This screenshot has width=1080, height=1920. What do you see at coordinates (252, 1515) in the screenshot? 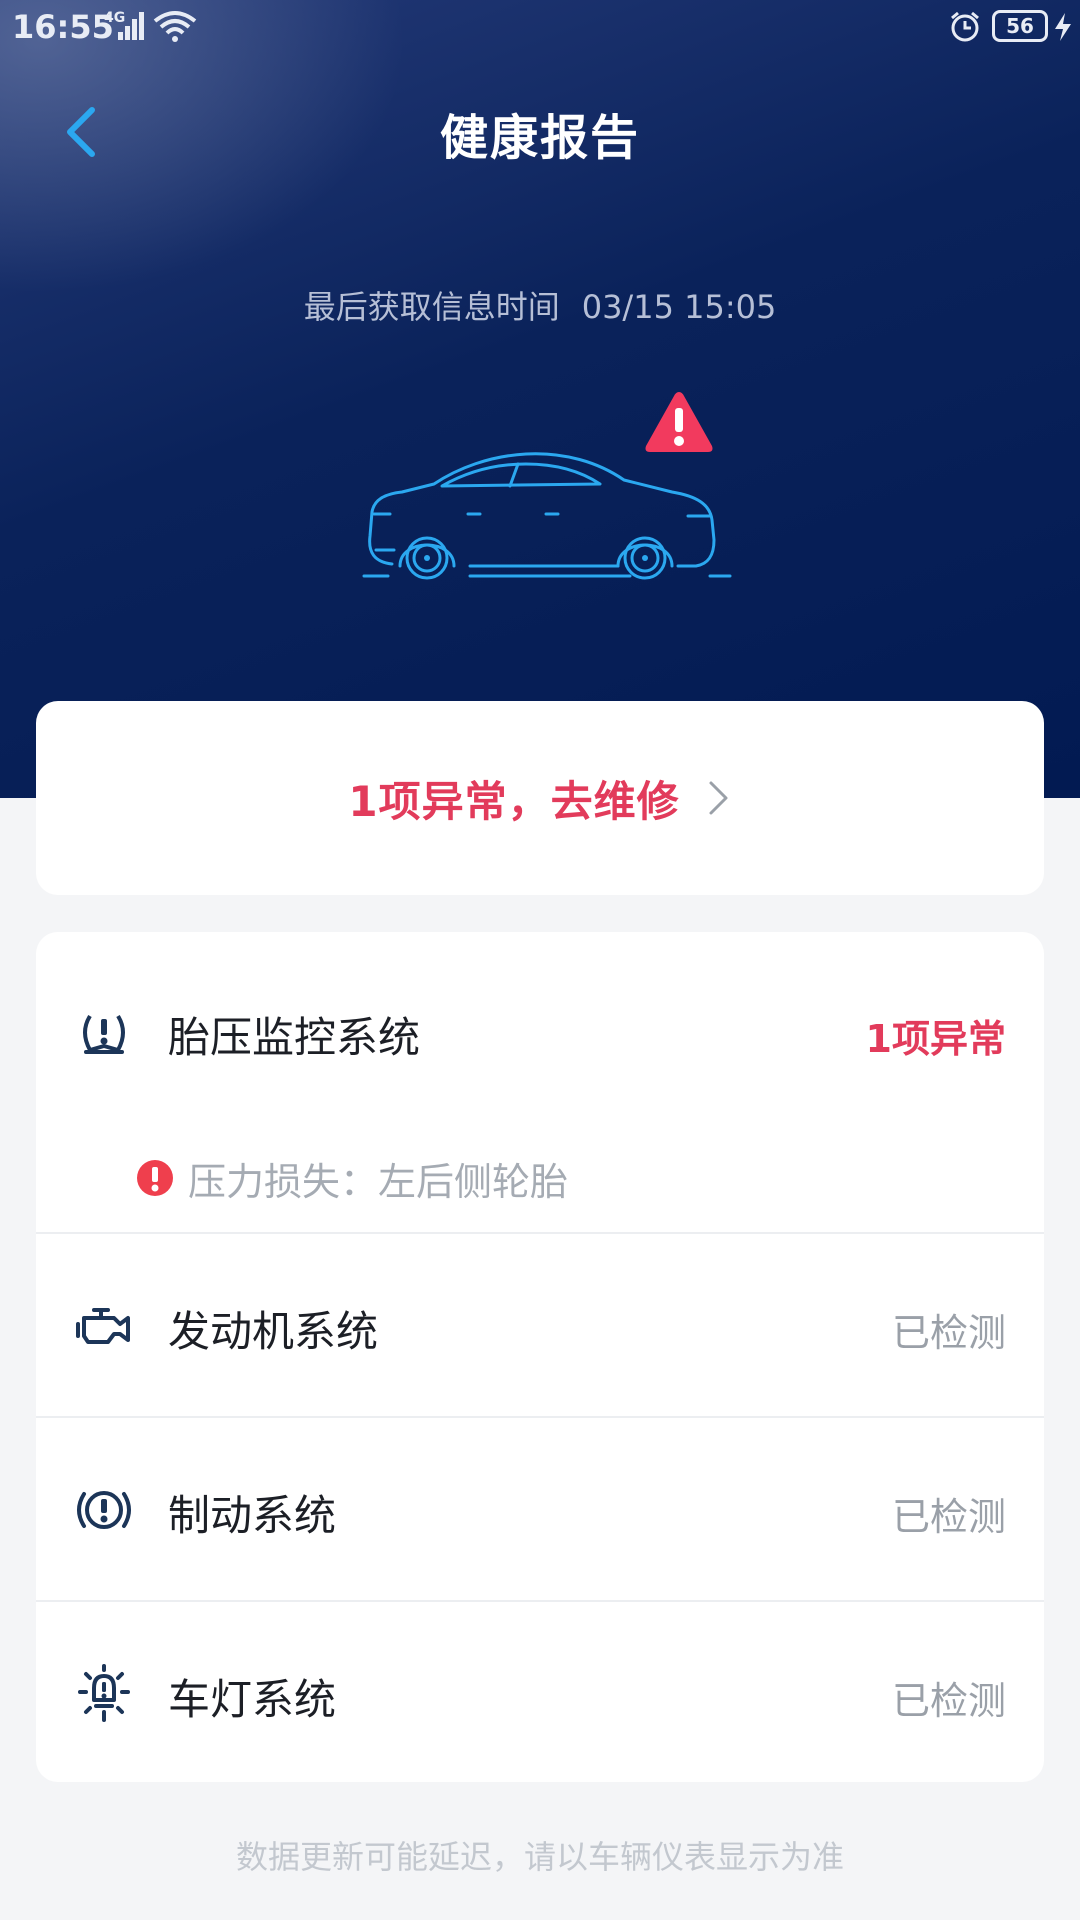
I see `system-name: 制动系统` at bounding box center [252, 1515].